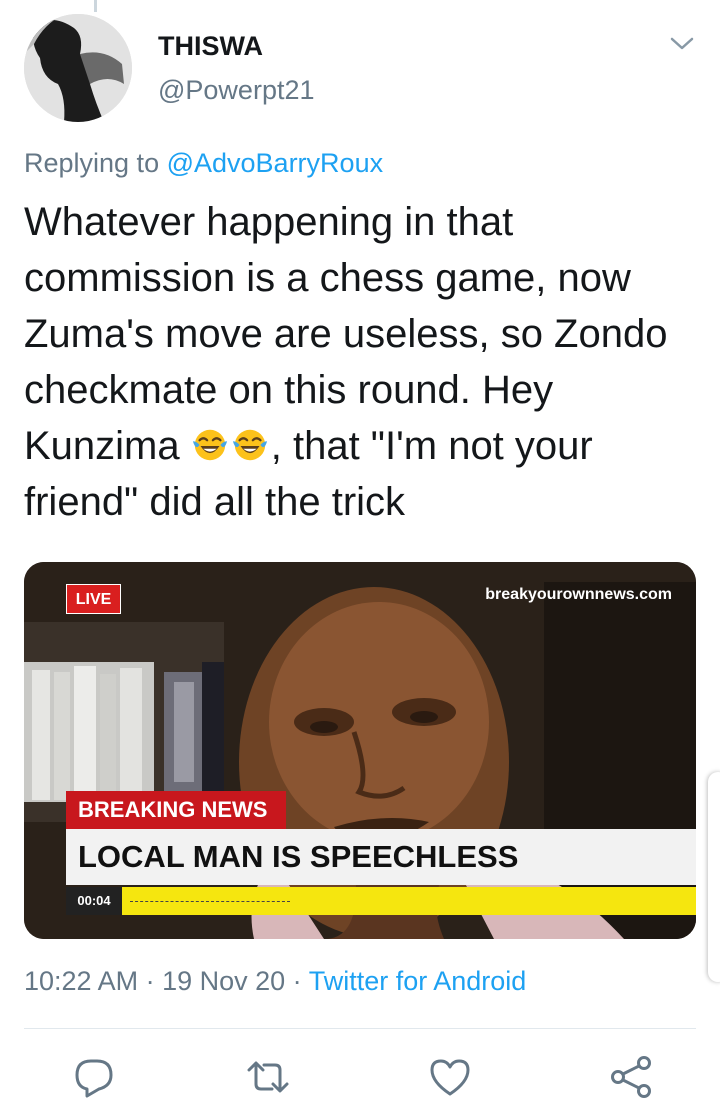  I want to click on retweet-icon, so click(268, 1077).